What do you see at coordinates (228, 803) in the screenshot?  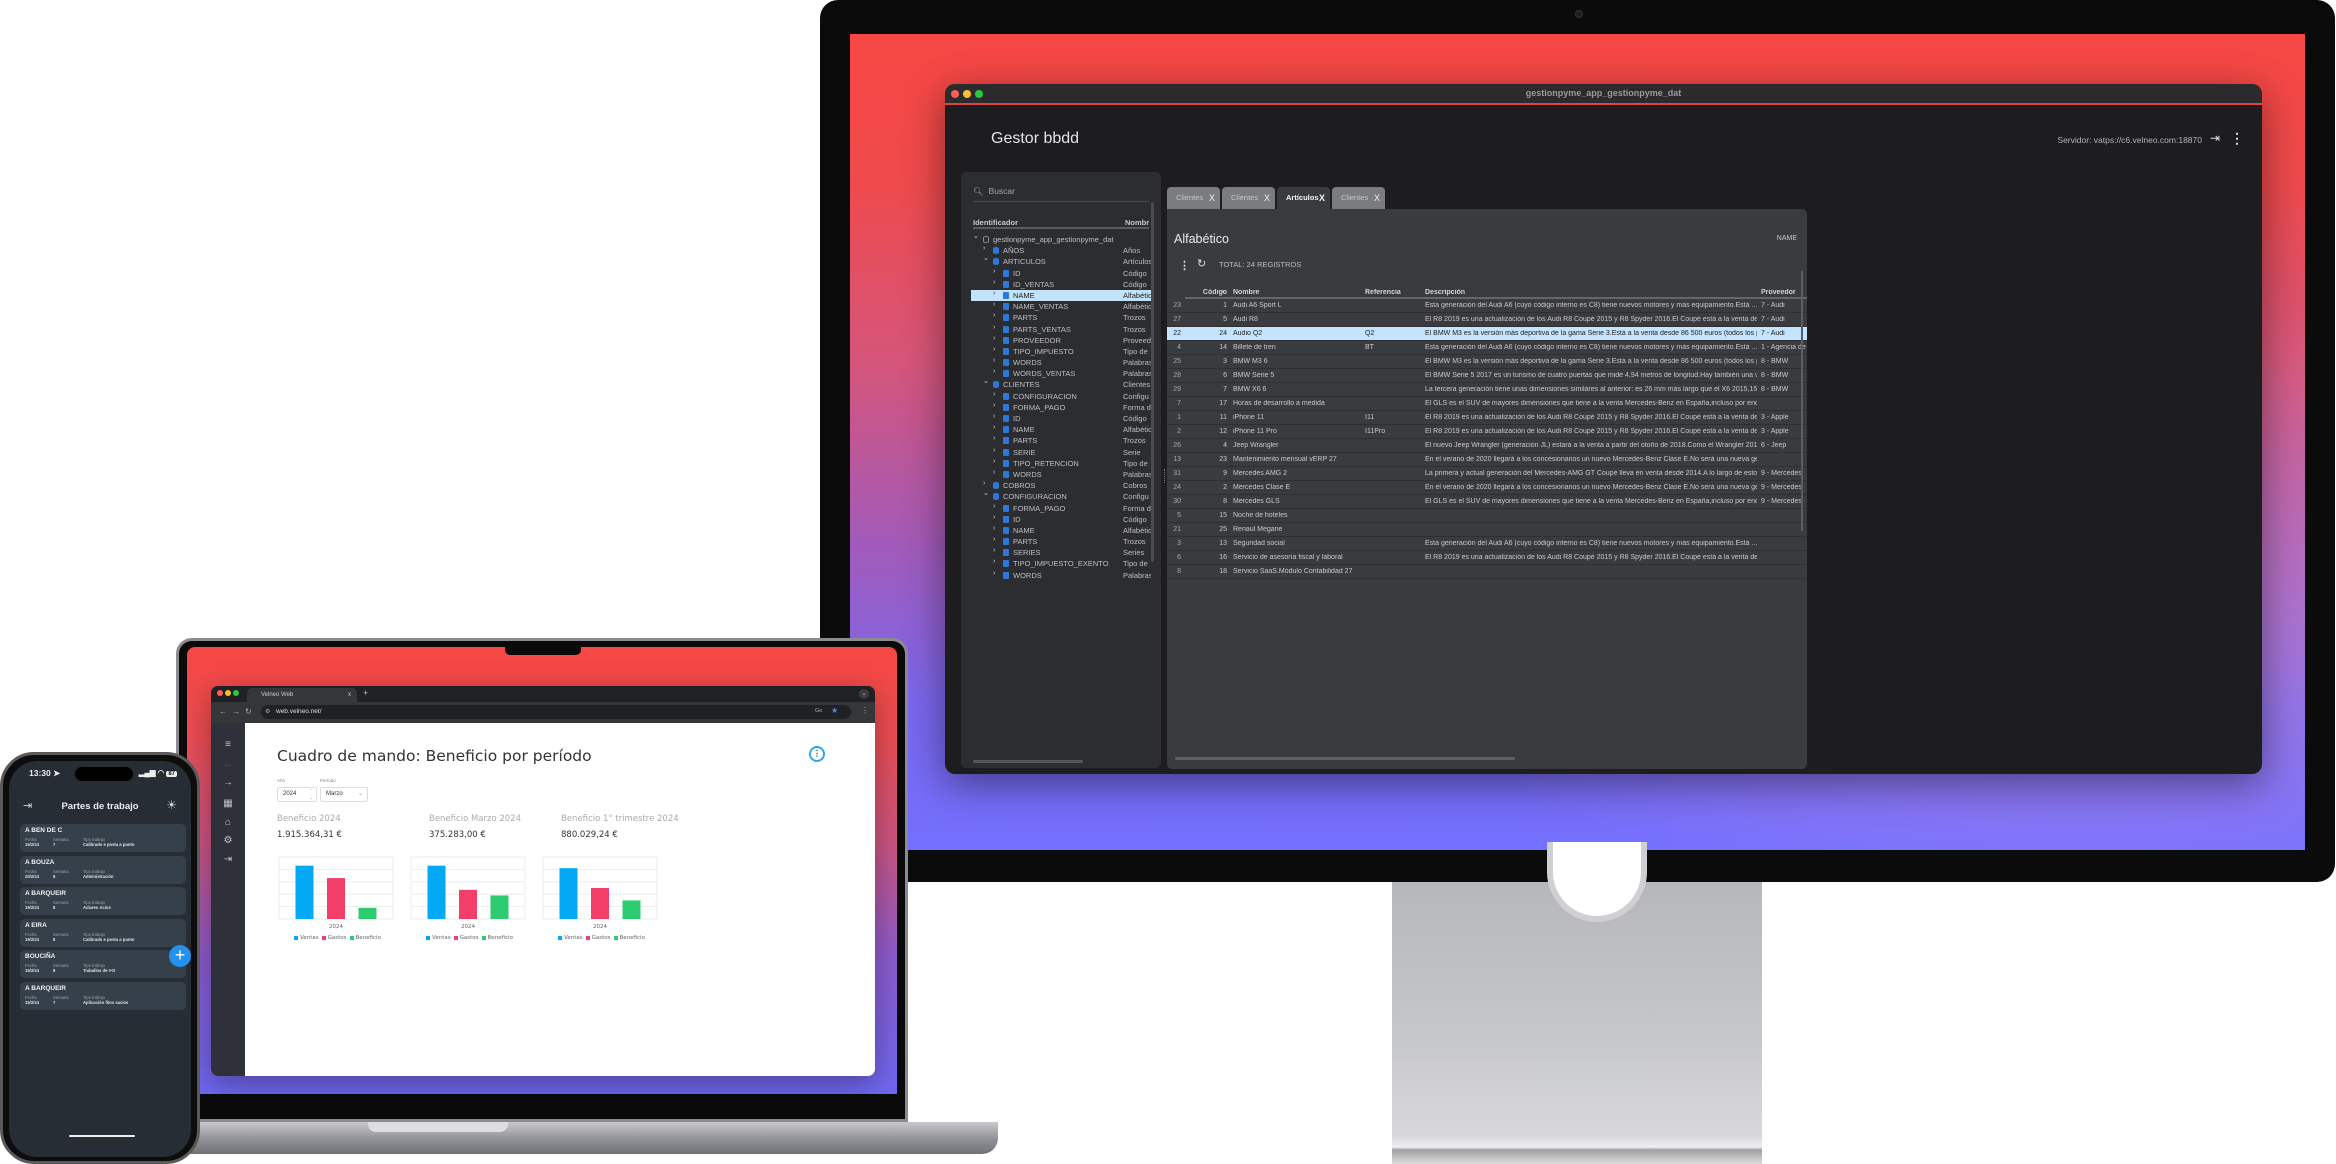 I see `dashboard-icon: ▦` at bounding box center [228, 803].